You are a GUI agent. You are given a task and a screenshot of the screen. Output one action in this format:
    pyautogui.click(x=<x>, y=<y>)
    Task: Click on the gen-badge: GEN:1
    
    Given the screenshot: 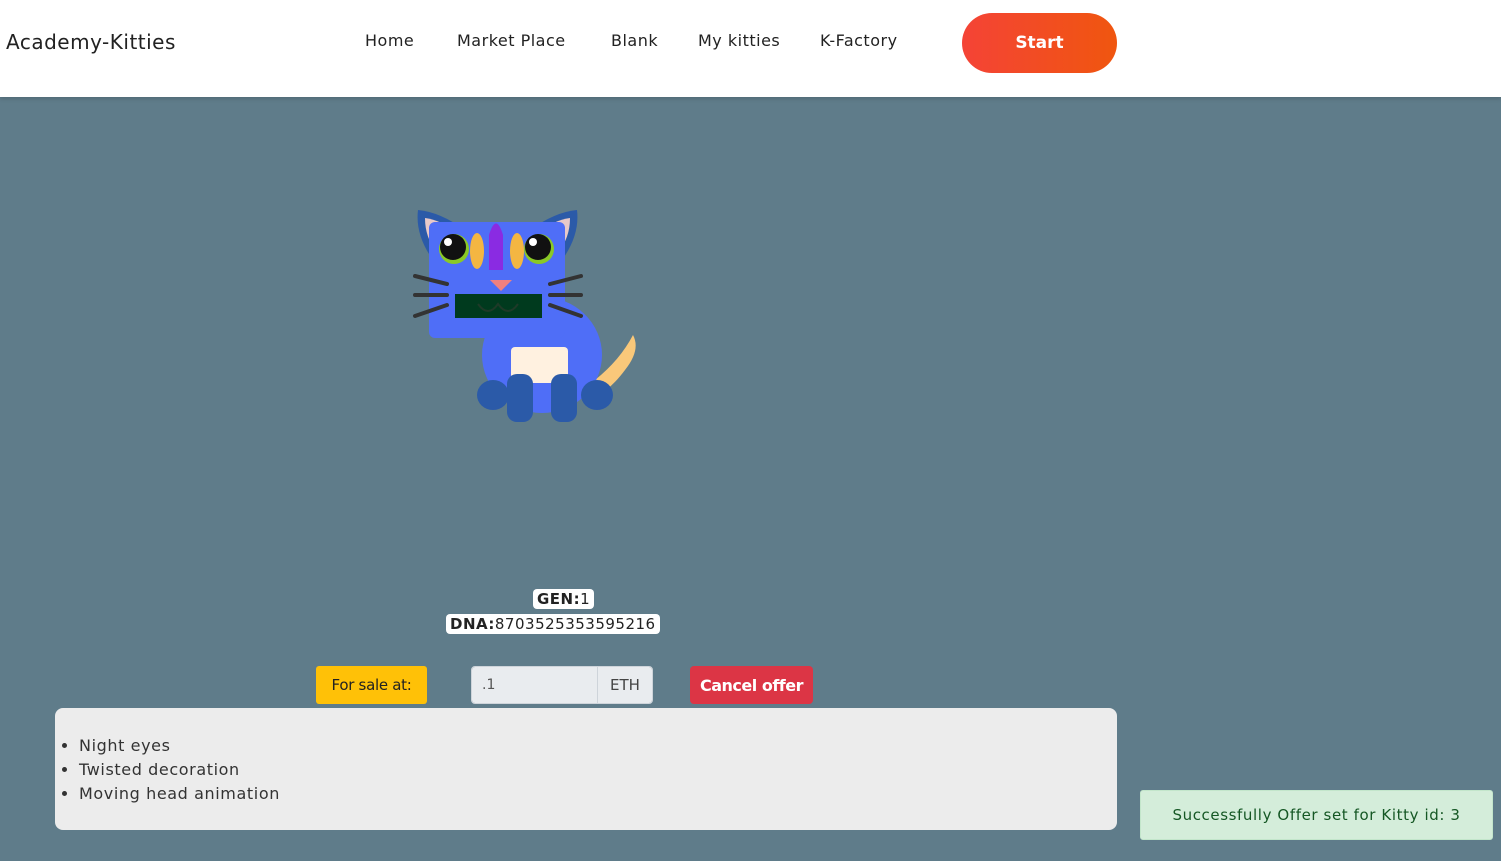 What is the action you would take?
    pyautogui.click(x=564, y=599)
    